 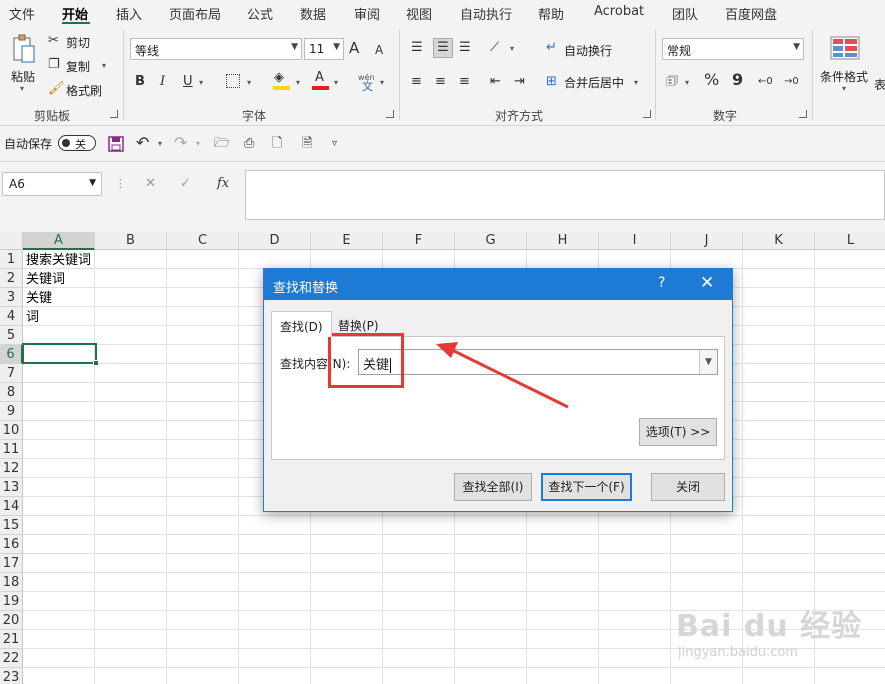 What do you see at coordinates (11, 676) in the screenshot?
I see `row-header-23: 23` at bounding box center [11, 676].